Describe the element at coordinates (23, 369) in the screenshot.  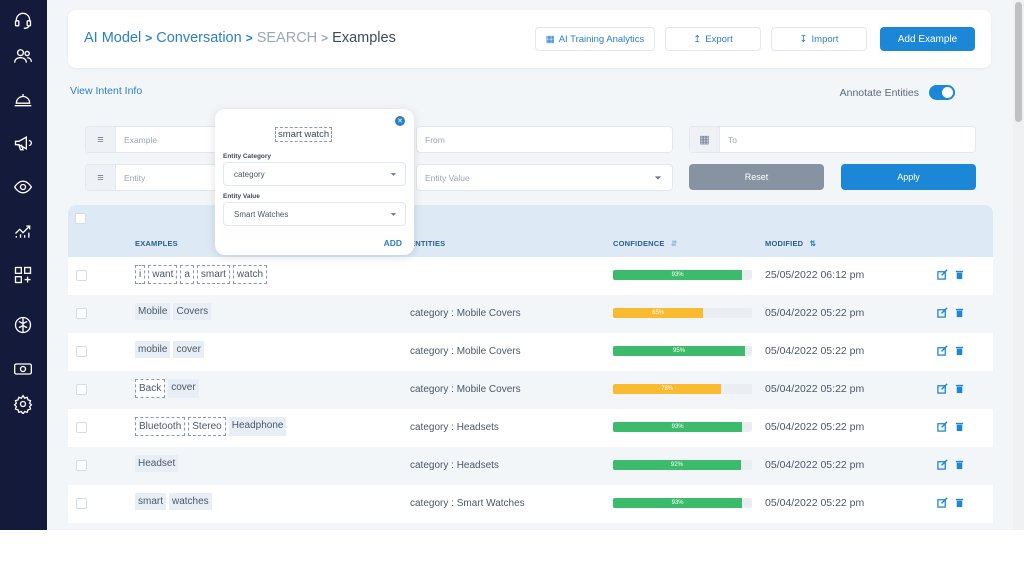
I see `cash-icon` at that location.